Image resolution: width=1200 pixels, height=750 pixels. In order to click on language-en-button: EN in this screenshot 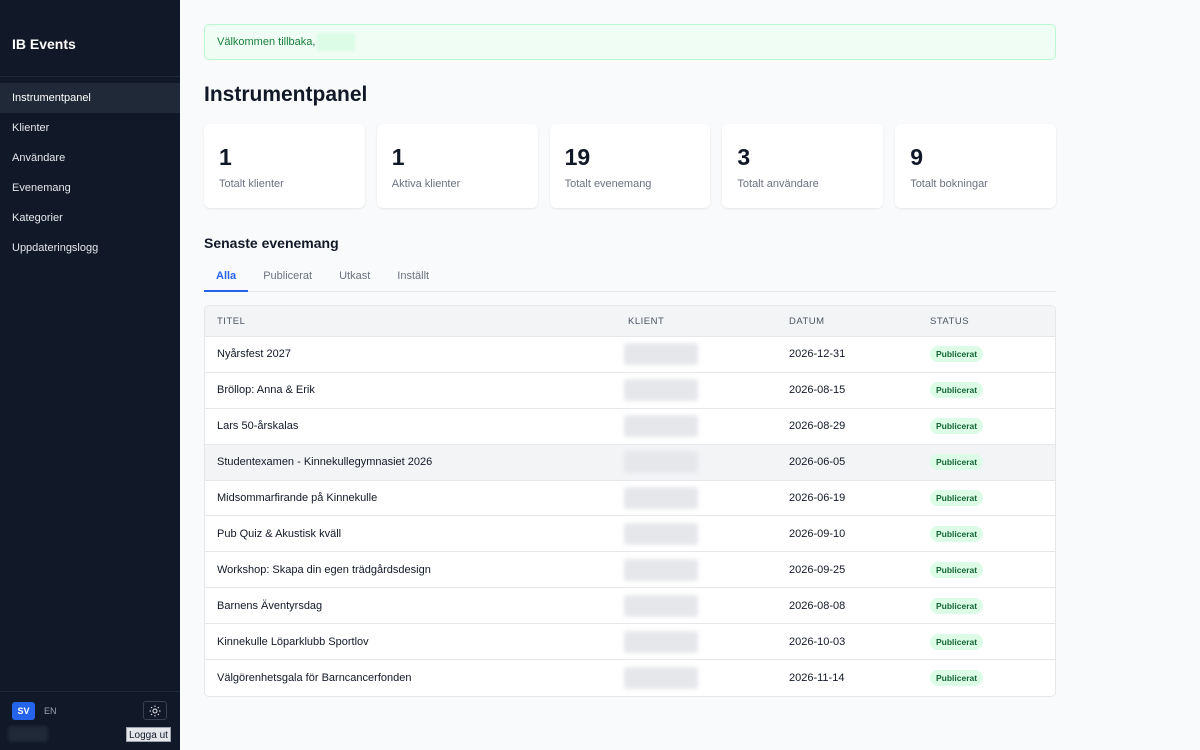, I will do `click(50, 711)`.